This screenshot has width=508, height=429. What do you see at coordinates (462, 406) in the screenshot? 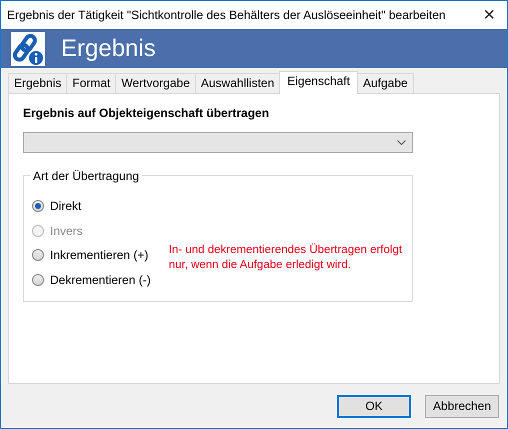
I see `cancel-button: Abbrechen` at bounding box center [462, 406].